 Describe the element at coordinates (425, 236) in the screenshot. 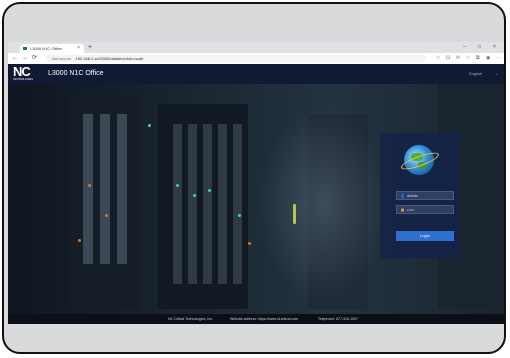

I see `login-button: Login` at that location.